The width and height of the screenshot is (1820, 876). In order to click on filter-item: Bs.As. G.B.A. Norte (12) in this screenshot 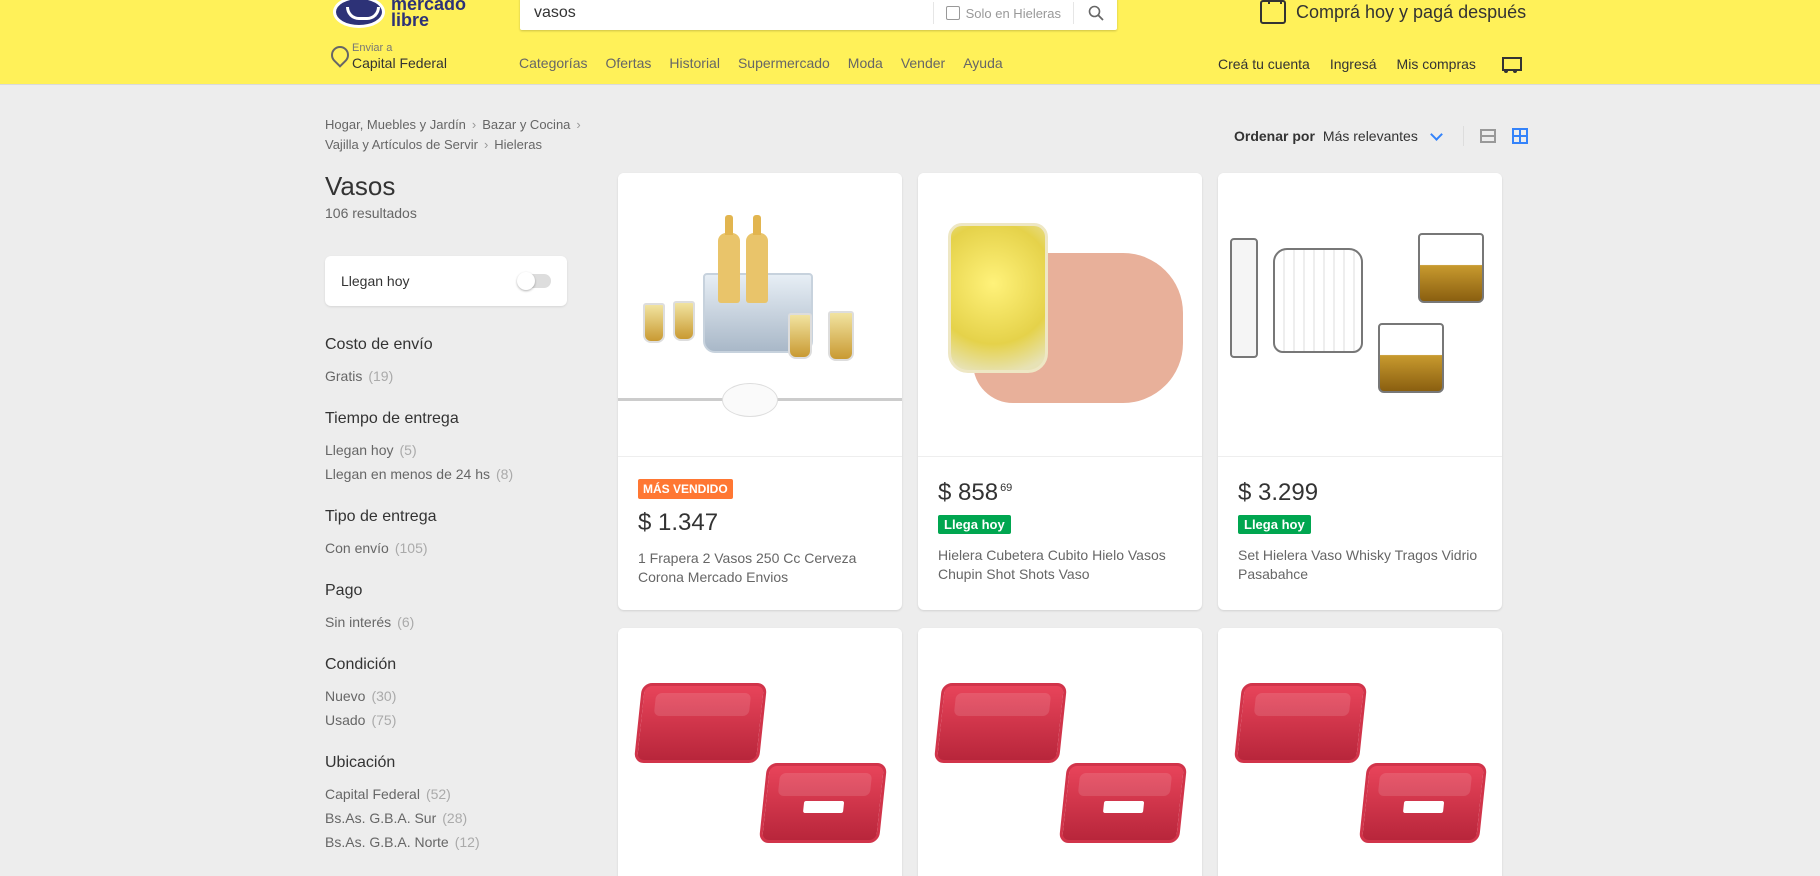, I will do `click(470, 842)`.